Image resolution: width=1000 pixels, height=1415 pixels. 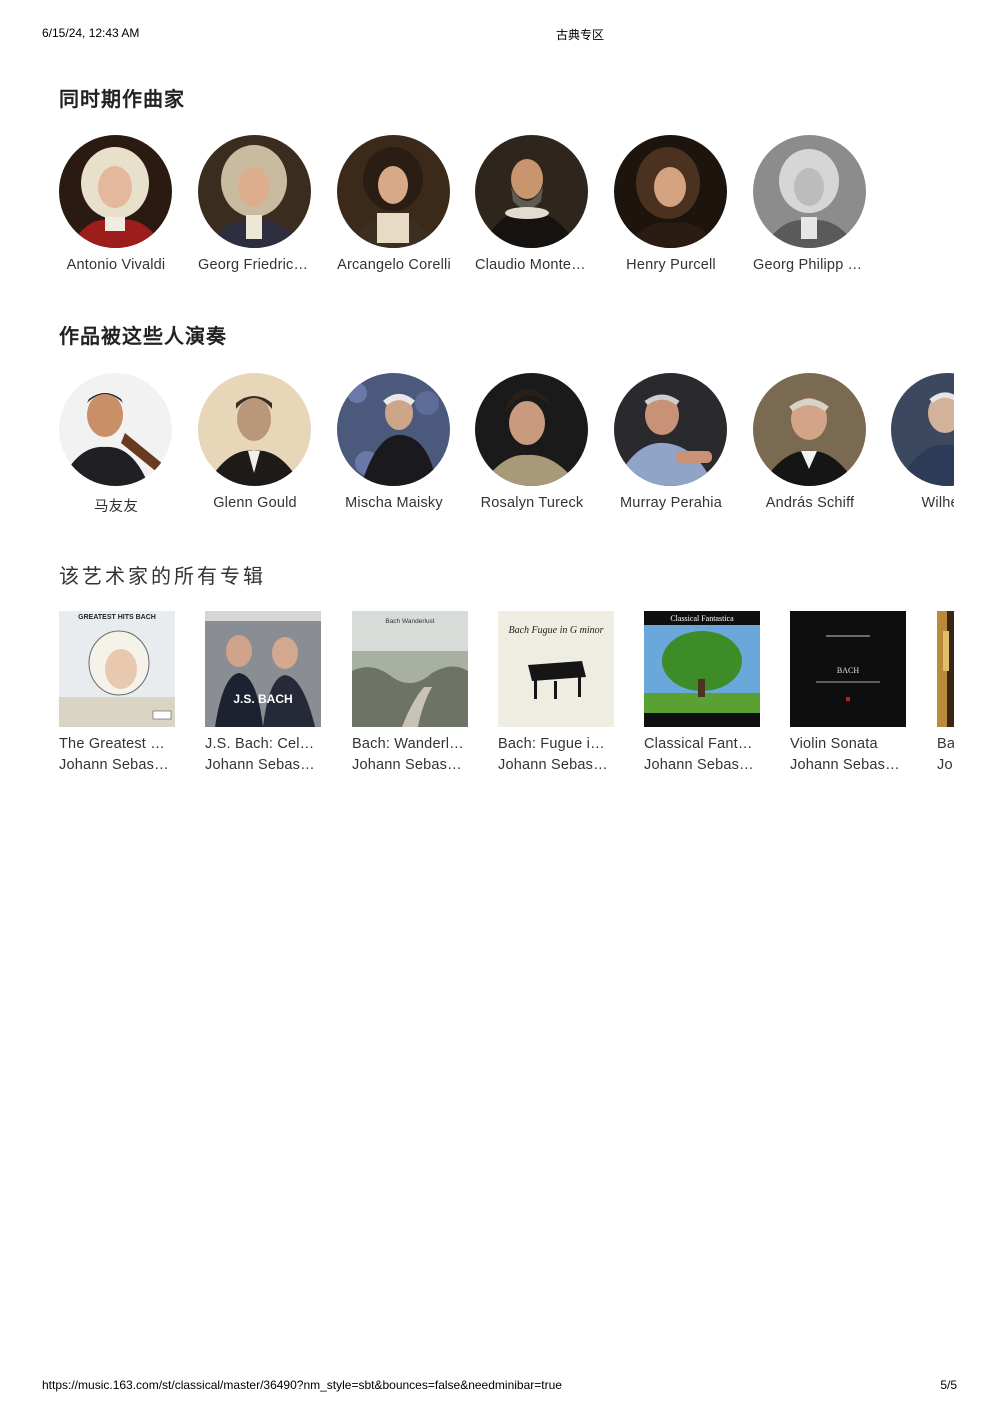 I want to click on composer-card-telemann: Georg Philipp Telemann, so click(x=810, y=204).